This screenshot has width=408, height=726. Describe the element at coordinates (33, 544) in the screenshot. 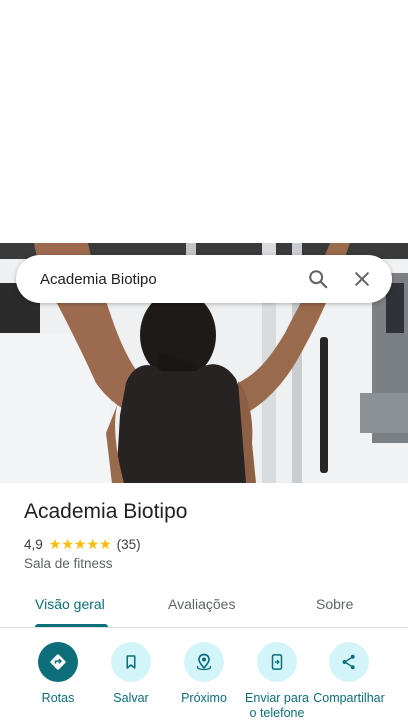

I see `rating-value: 4,9` at that location.